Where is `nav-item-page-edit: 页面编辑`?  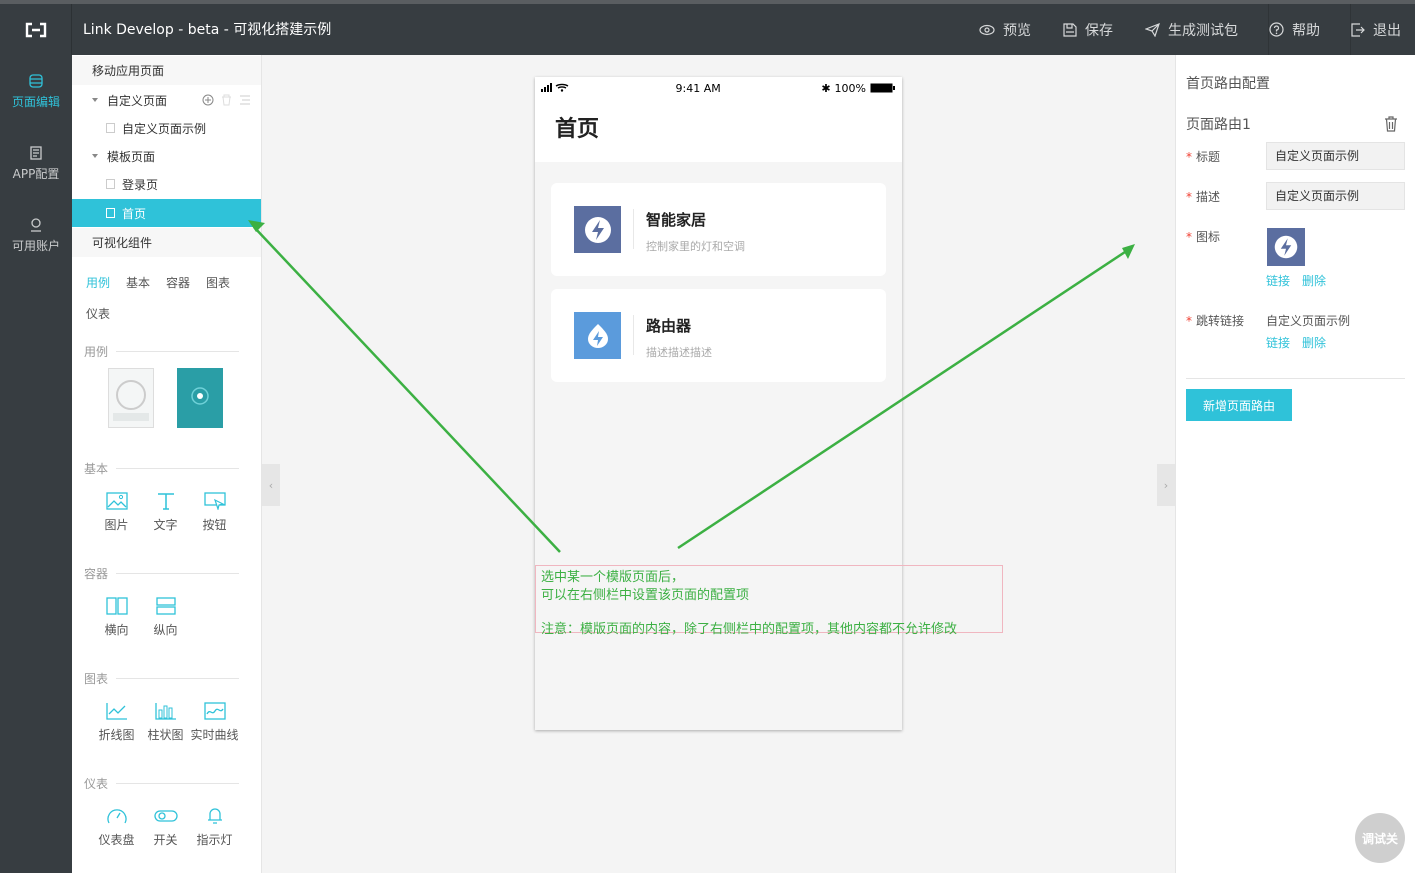
nav-item-page-edit: 页面编辑 is located at coordinates (36, 91).